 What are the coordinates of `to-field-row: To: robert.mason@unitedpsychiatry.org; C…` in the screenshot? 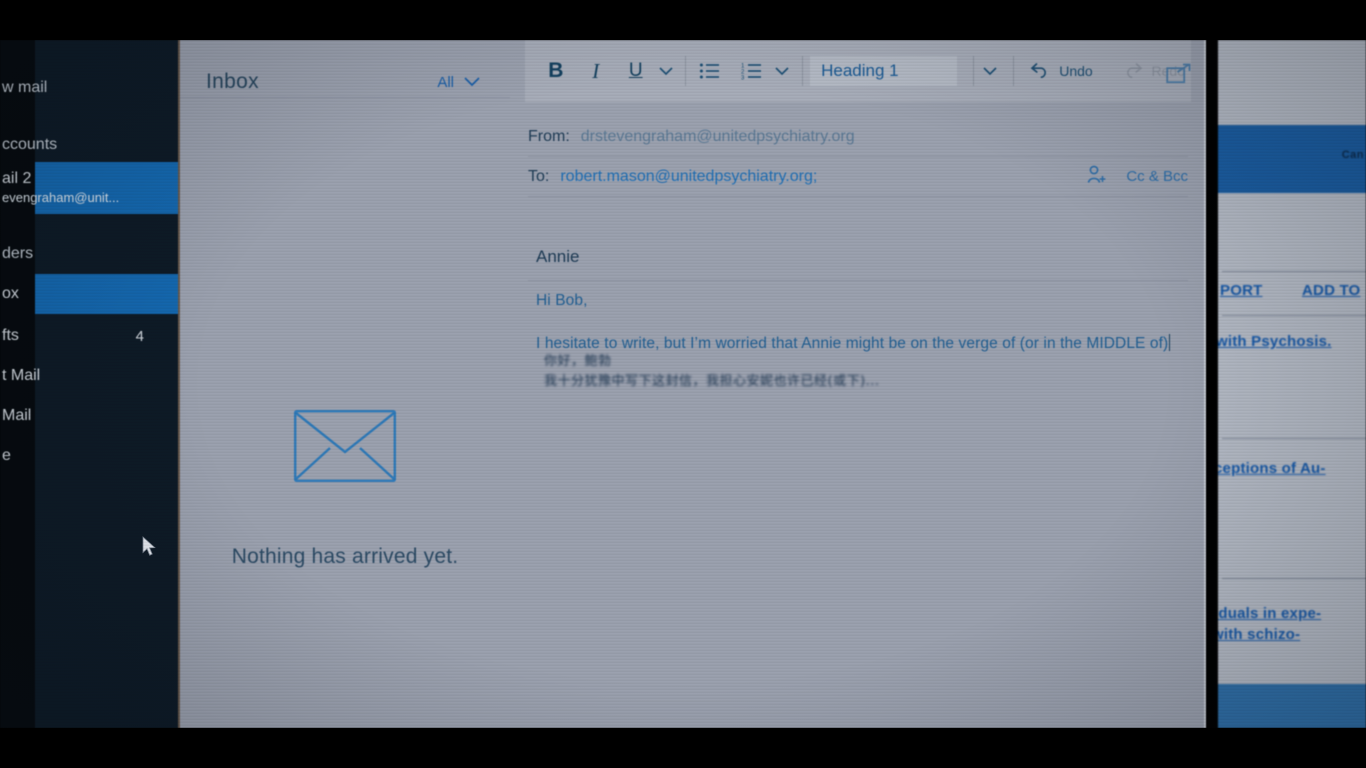 It's located at (858, 177).